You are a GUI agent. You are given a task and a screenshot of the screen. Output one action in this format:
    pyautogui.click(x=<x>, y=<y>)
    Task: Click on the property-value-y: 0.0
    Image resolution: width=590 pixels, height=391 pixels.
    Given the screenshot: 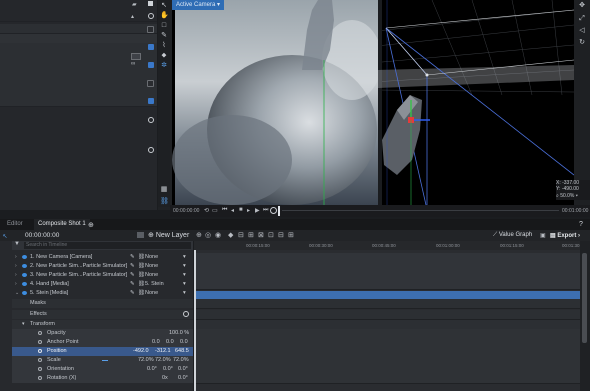 What is the action you would take?
    pyautogui.click(x=170, y=342)
    